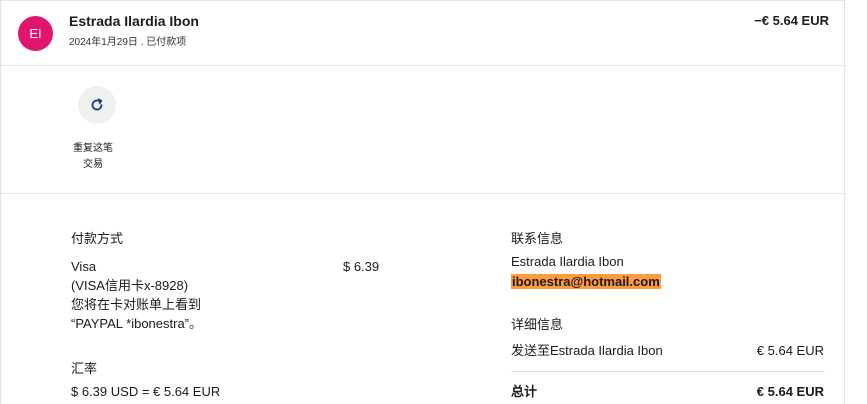 This screenshot has height=404, width=867. What do you see at coordinates (35, 33) in the screenshot?
I see `avatar: EI` at bounding box center [35, 33].